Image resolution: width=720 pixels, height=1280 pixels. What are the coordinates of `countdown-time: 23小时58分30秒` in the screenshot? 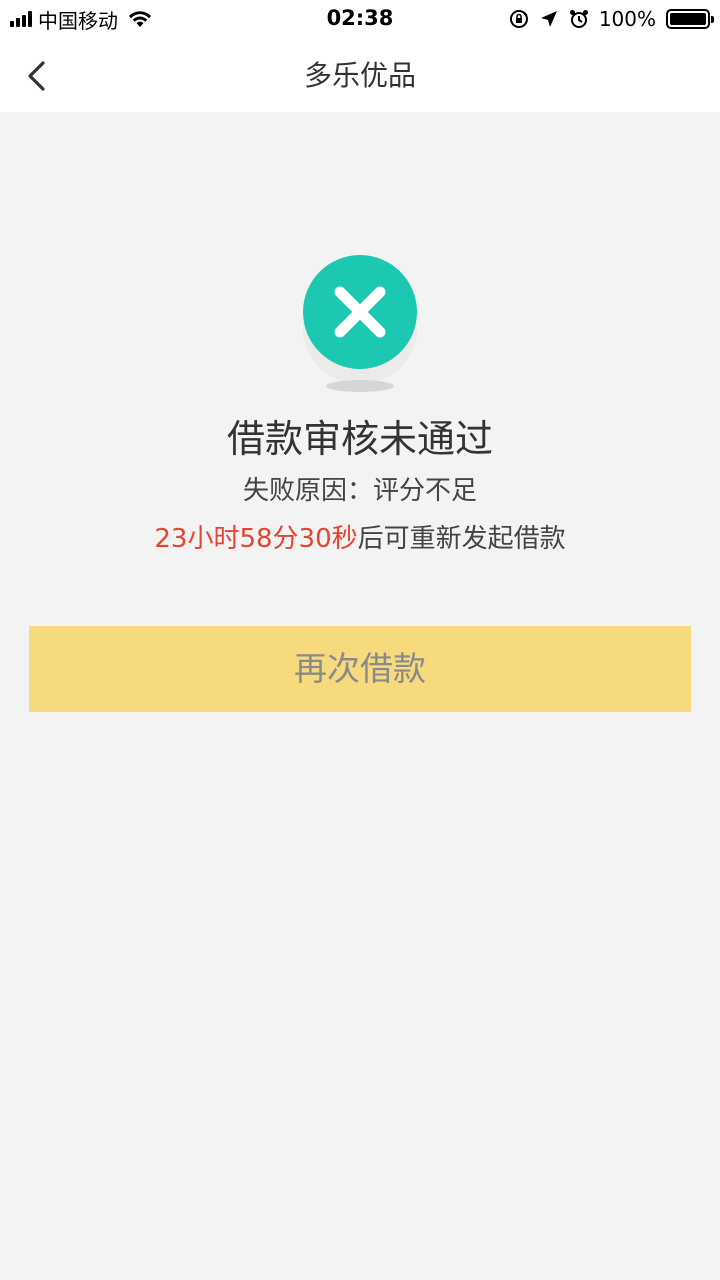 It's located at (256, 539).